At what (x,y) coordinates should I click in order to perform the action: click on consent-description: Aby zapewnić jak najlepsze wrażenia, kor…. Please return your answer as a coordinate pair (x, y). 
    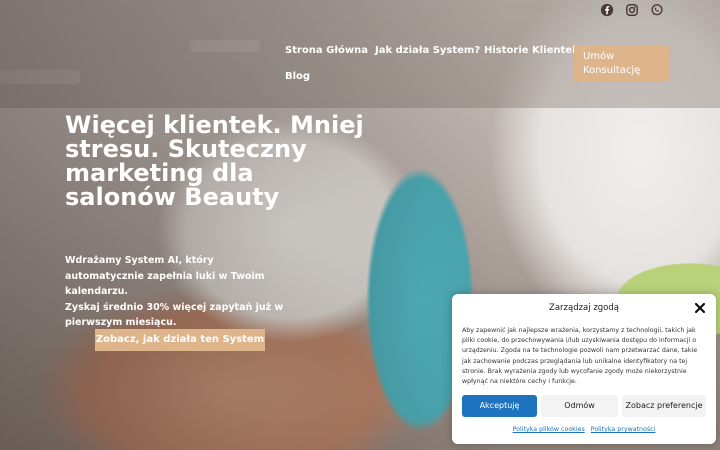
    Looking at the image, I should click on (580, 356).